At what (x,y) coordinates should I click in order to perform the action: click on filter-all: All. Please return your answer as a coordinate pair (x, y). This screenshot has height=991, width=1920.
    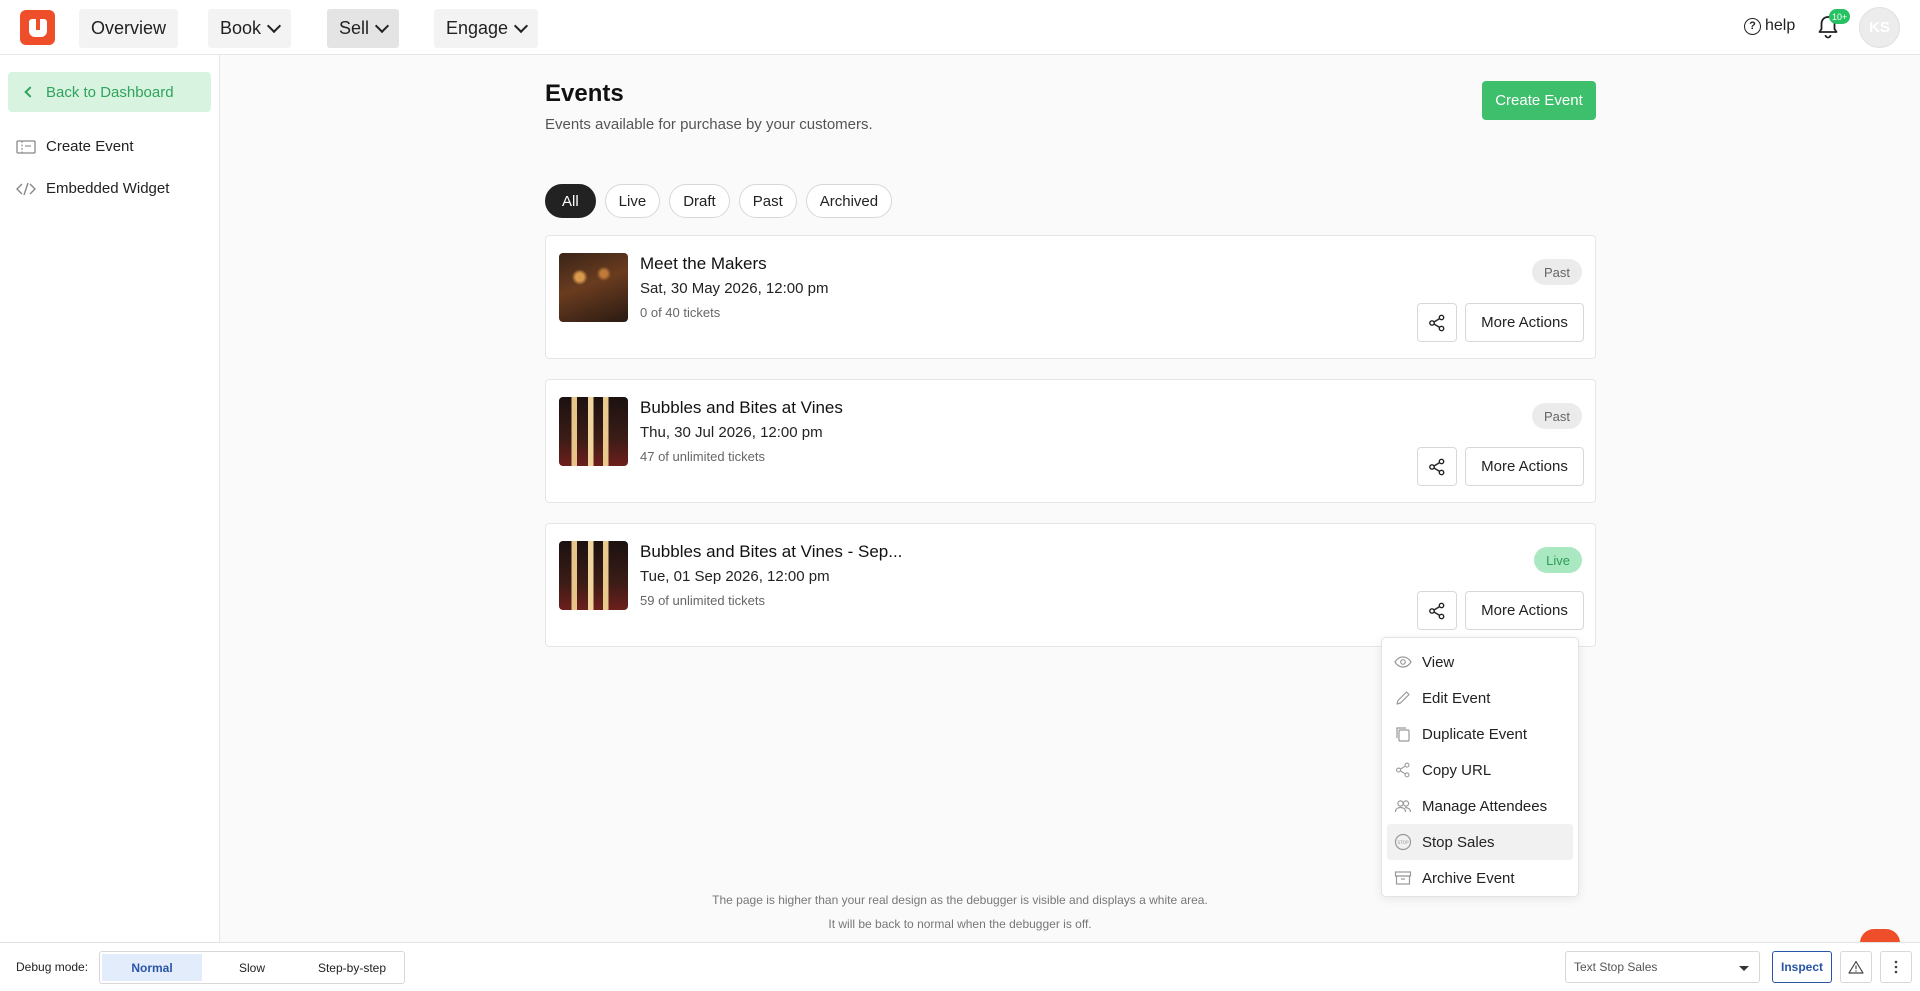
    Looking at the image, I should click on (570, 201).